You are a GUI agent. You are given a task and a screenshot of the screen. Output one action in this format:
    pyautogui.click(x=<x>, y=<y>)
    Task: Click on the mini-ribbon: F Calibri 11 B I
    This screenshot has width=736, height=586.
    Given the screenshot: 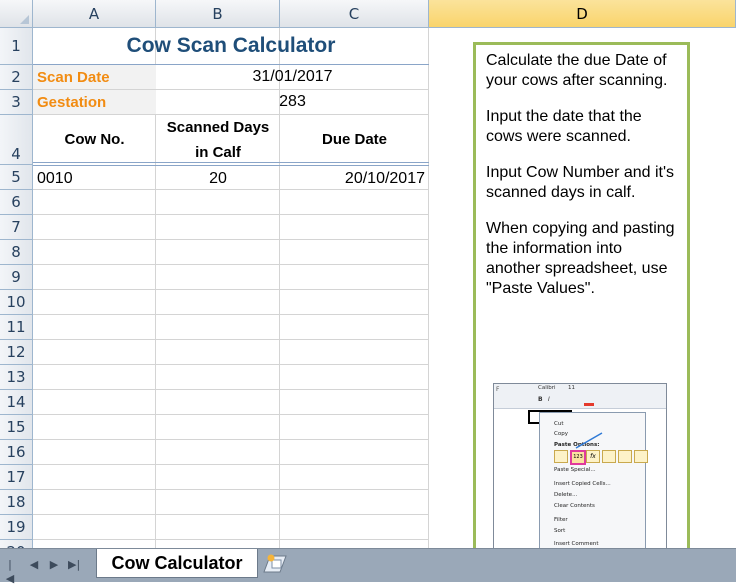 What is the action you would take?
    pyautogui.click(x=580, y=396)
    